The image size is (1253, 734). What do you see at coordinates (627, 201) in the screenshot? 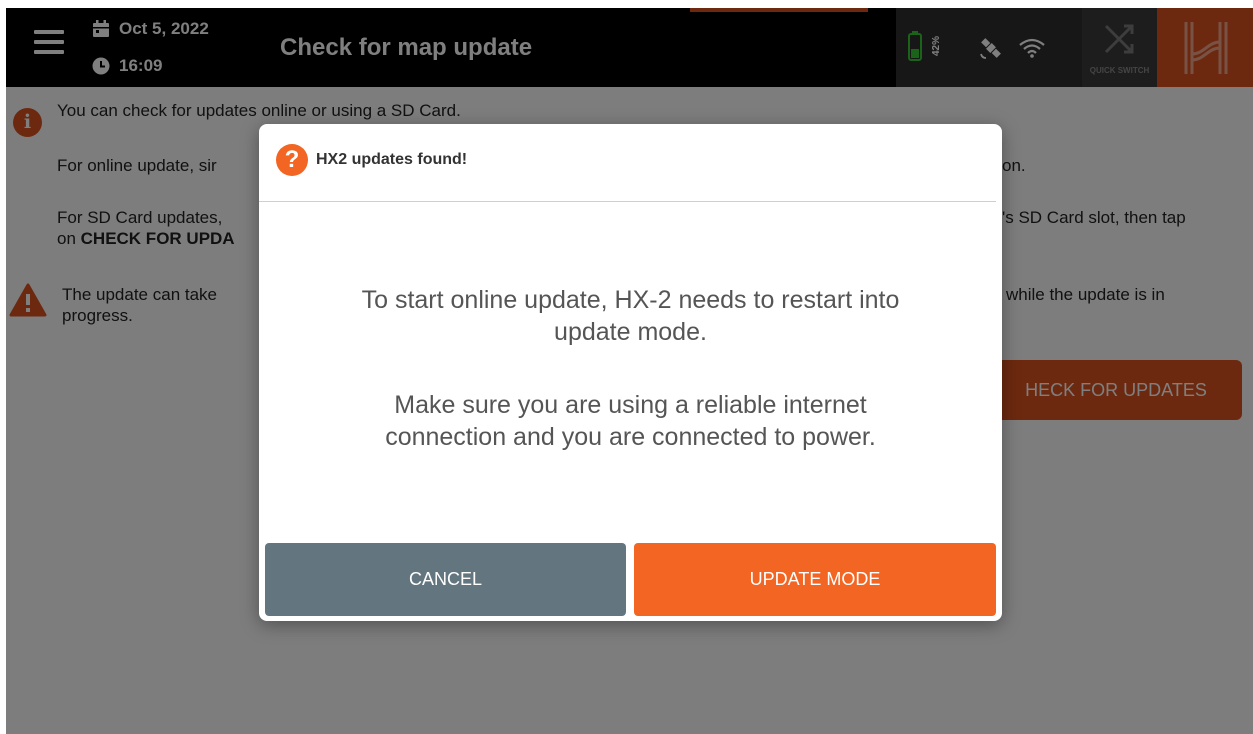
I see `dialog-divider` at bounding box center [627, 201].